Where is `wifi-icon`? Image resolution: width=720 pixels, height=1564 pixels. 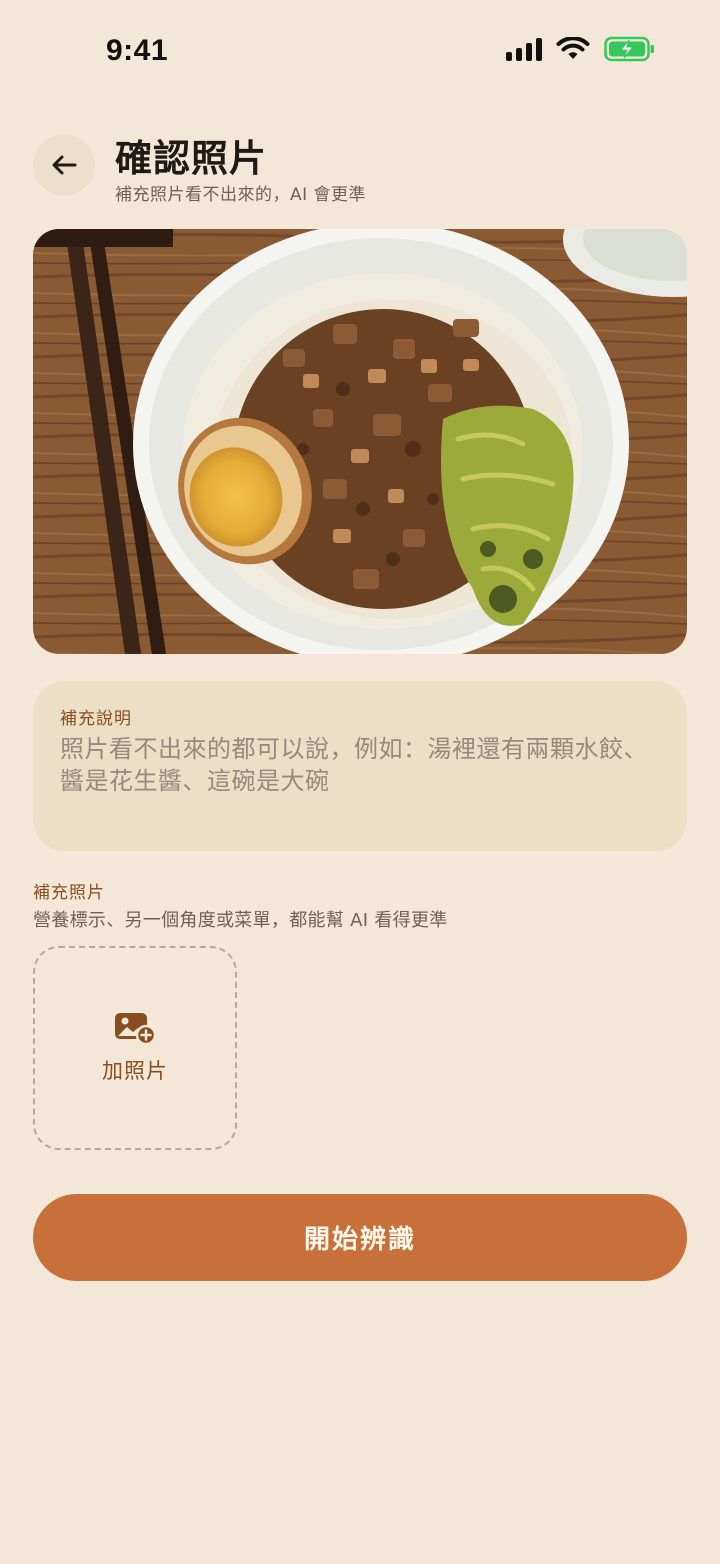
wifi-icon is located at coordinates (573, 48).